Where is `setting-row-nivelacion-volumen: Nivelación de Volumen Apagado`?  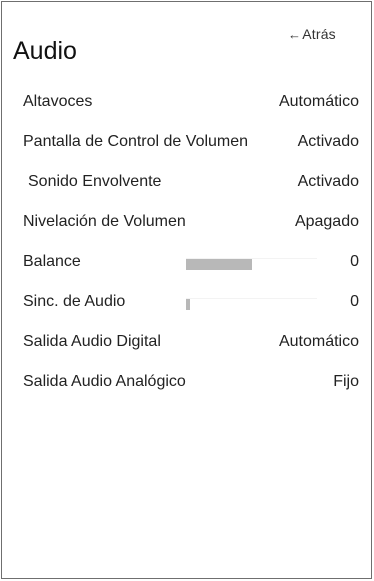
setting-row-nivelacion-volumen: Nivelación de Volumen Apagado is located at coordinates (191, 224).